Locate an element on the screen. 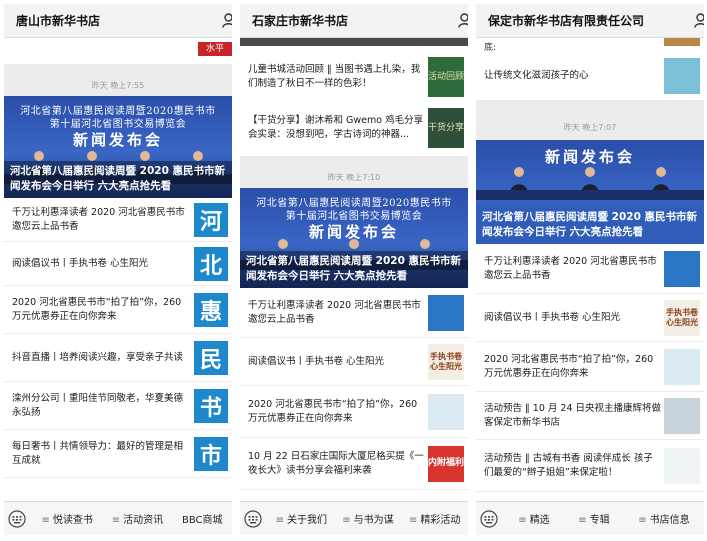  list-item: 抖音直播丨培养阅读兴趣，享受亲子共读 民 is located at coordinates (118, 358).